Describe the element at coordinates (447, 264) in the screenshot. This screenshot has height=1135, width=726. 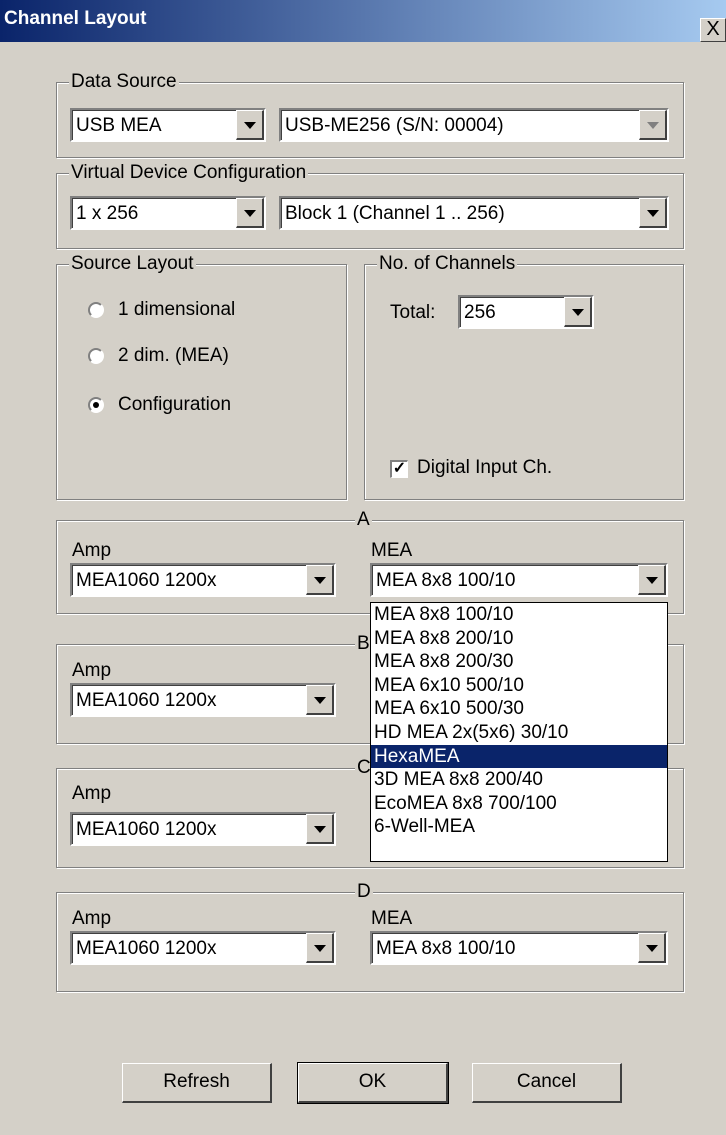
I see `channels-legend: No. of Channels` at that location.